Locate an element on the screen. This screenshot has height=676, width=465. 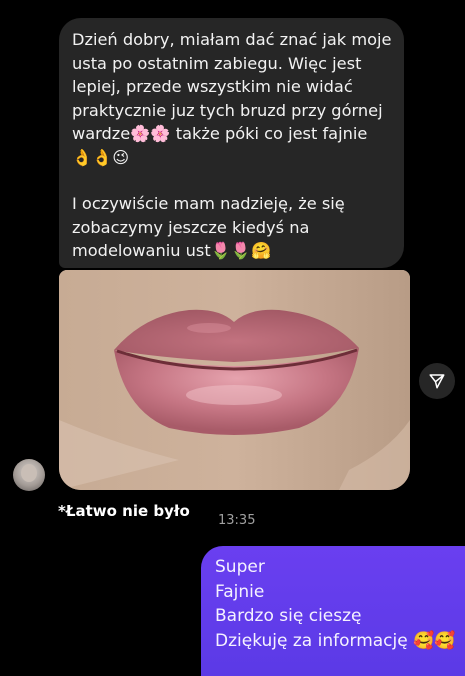
outgoing-line-3: Bardzo się cieszę is located at coordinates (288, 616).